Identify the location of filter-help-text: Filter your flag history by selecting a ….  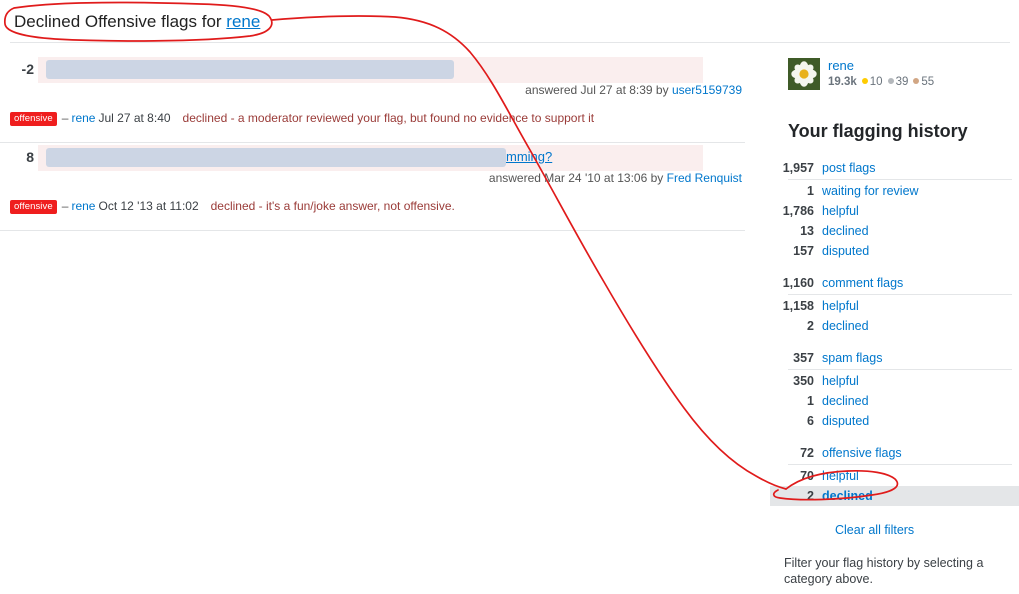
(884, 571).